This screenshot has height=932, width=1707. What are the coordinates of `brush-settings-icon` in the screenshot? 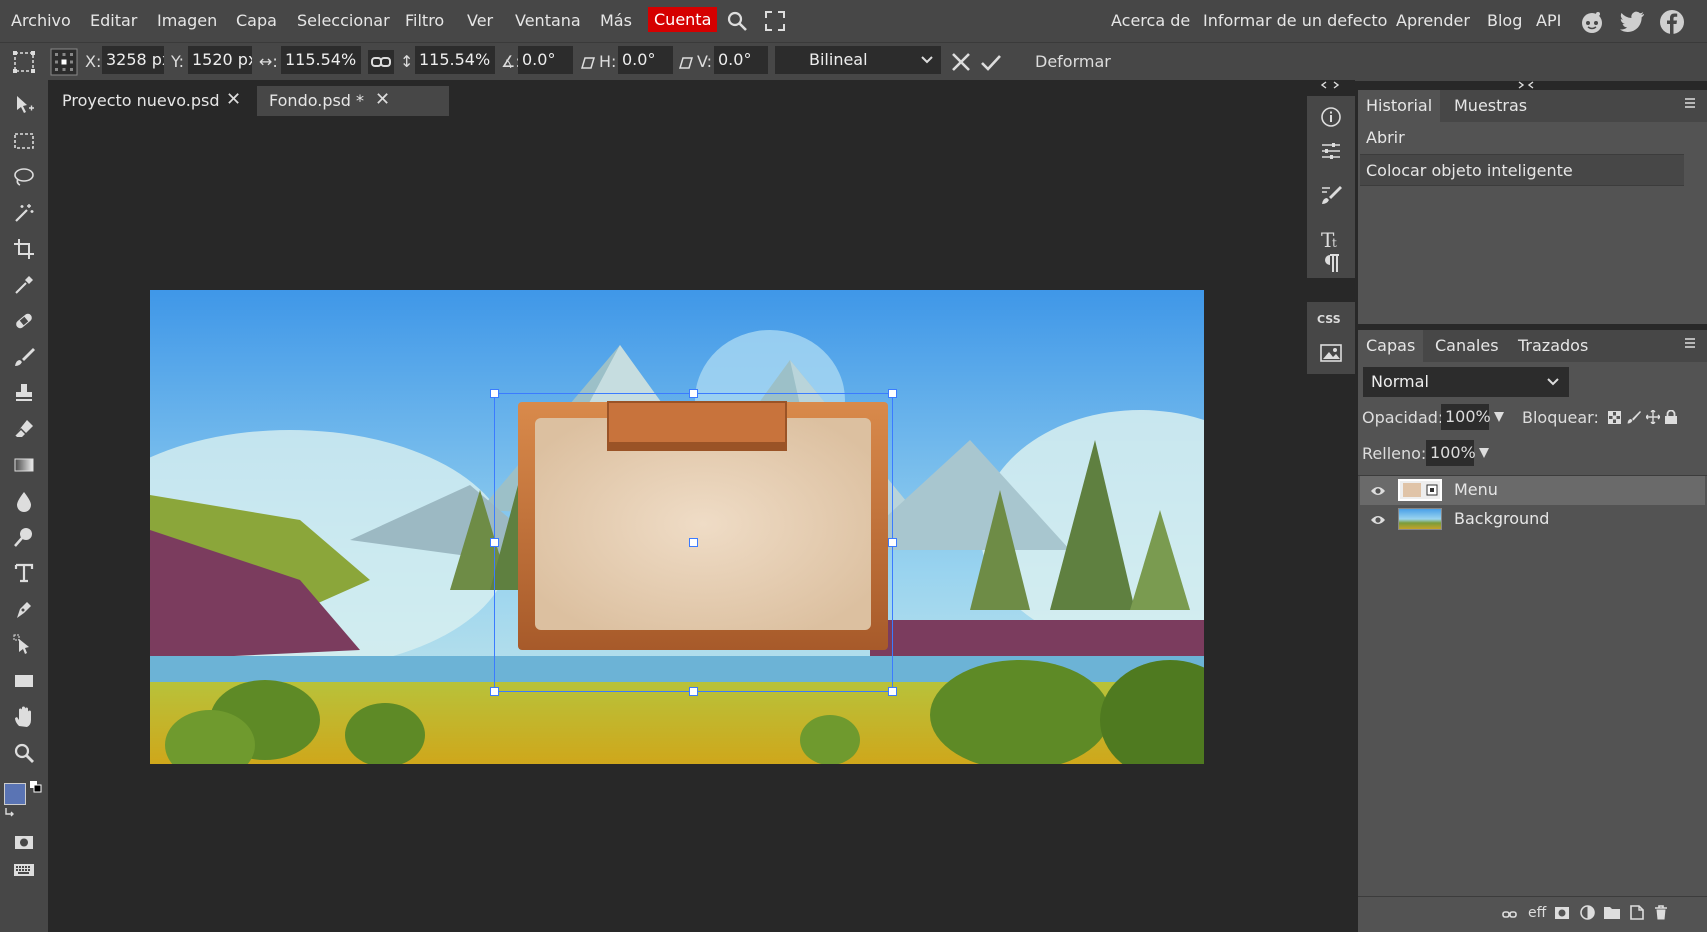 It's located at (1331, 195).